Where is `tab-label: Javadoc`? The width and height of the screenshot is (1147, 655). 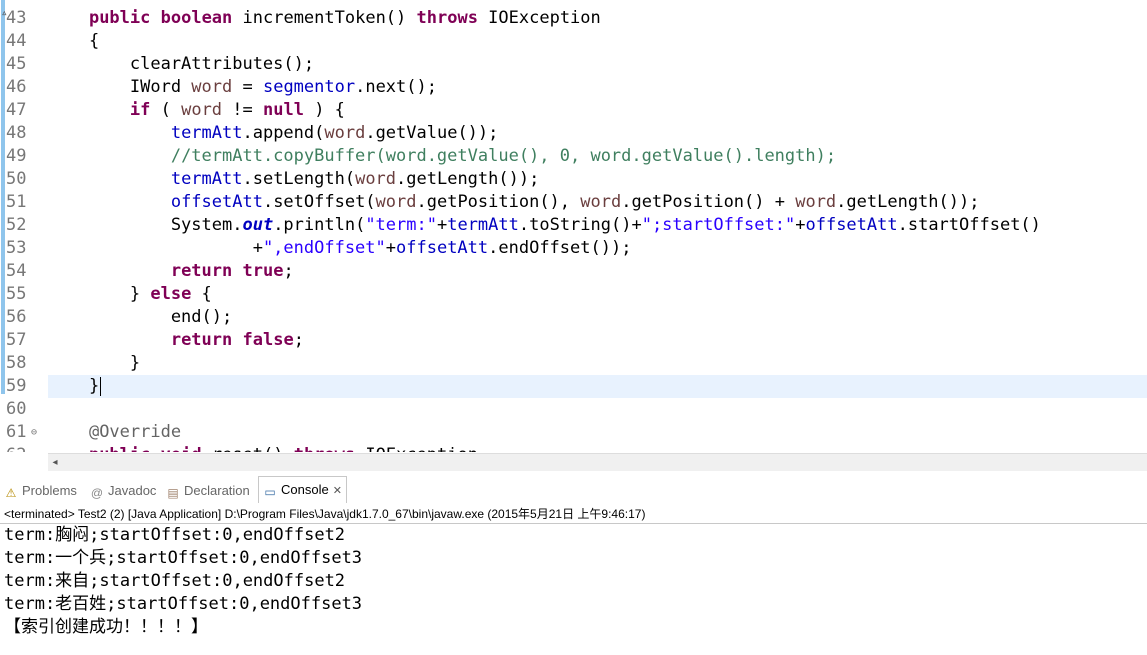
tab-label: Javadoc is located at coordinates (132, 490).